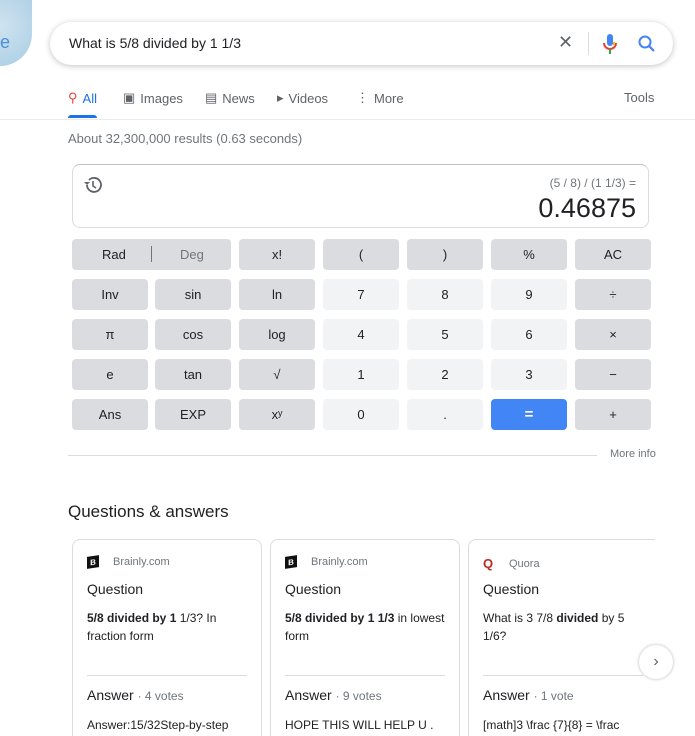 This screenshot has height=736, width=695. Describe the element at coordinates (613, 254) in the screenshot. I see `calc-key: AC` at that location.